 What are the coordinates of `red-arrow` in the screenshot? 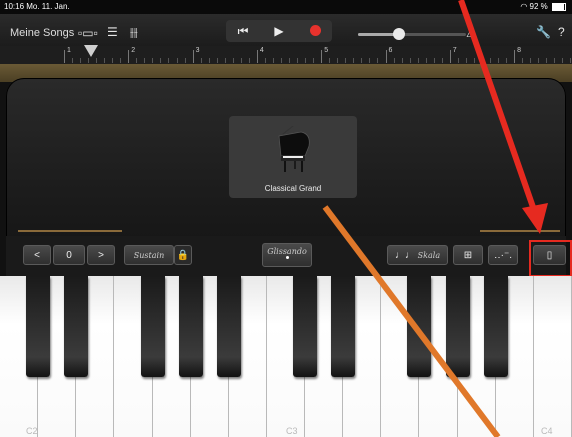 It's located at (503, 117).